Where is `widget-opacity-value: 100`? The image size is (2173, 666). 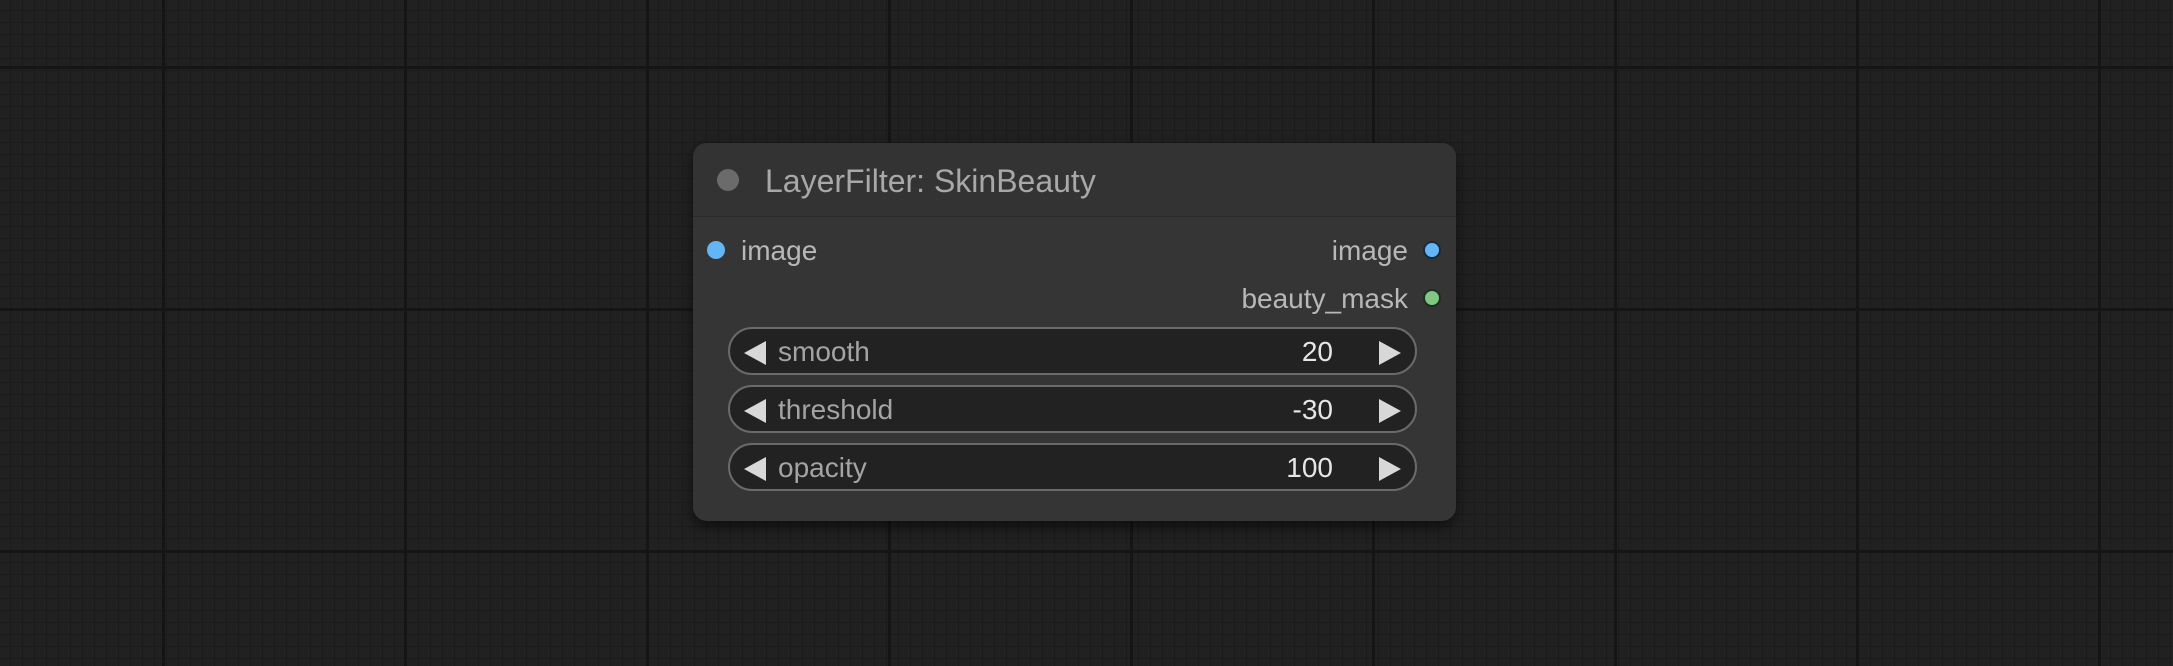 widget-opacity-value: 100 is located at coordinates (1309, 468).